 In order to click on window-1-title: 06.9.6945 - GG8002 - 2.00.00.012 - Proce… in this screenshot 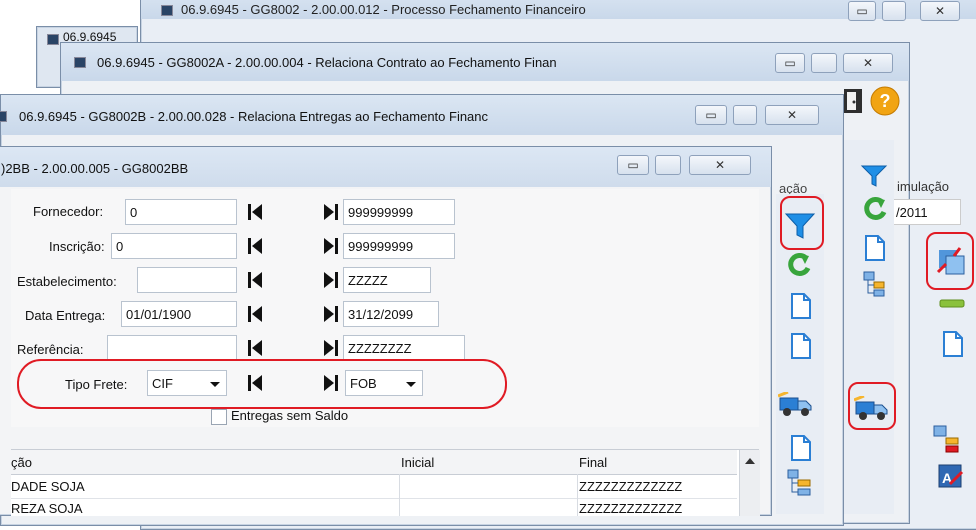, I will do `click(383, 9)`.